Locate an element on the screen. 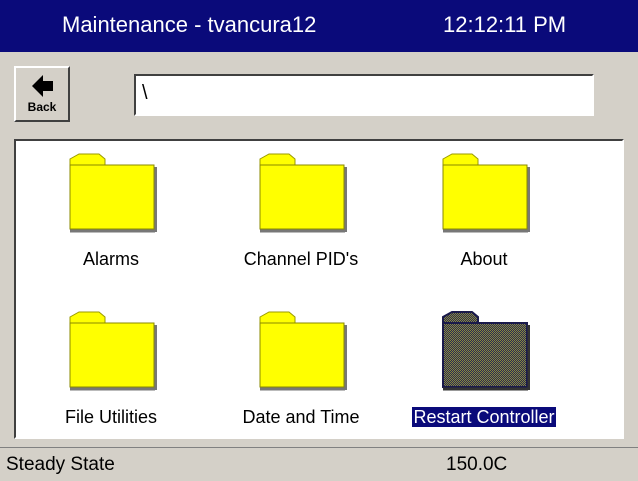  folder-label: Restart Controller is located at coordinates (484, 417).